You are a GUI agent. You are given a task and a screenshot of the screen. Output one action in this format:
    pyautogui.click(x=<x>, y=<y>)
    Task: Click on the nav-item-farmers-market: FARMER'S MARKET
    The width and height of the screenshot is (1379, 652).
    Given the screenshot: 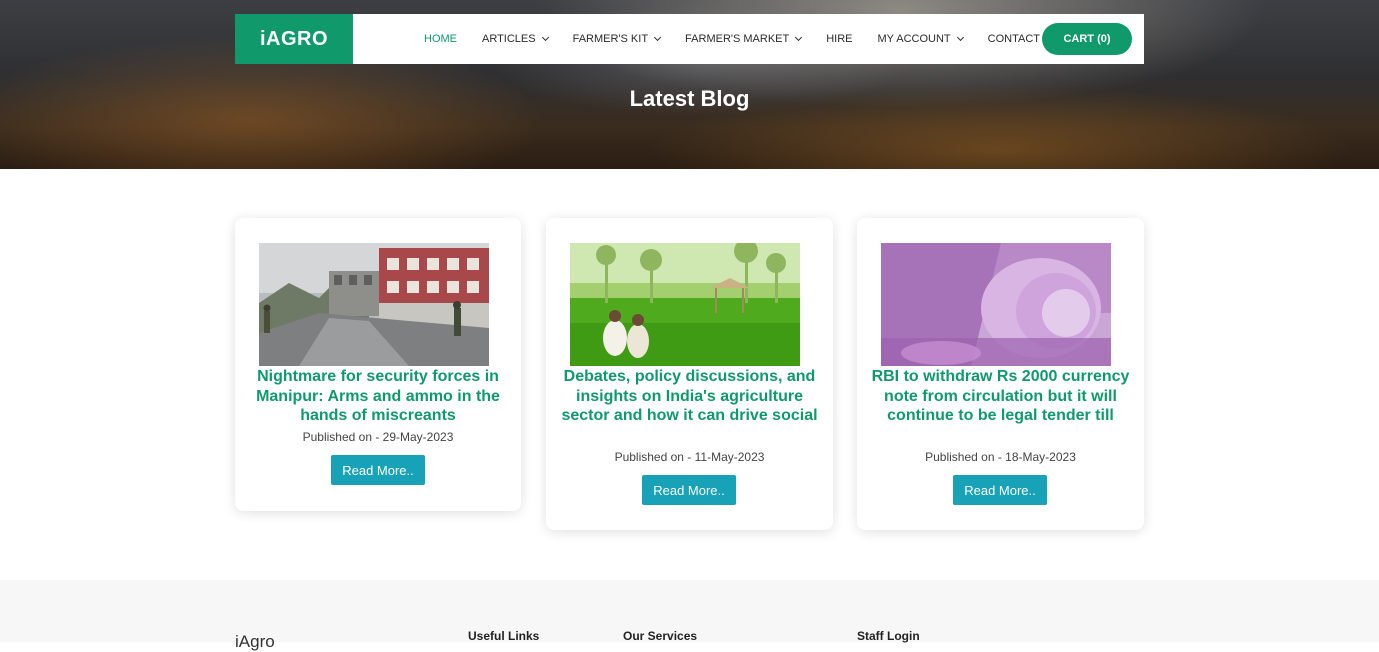 What is the action you would take?
    pyautogui.click(x=744, y=39)
    